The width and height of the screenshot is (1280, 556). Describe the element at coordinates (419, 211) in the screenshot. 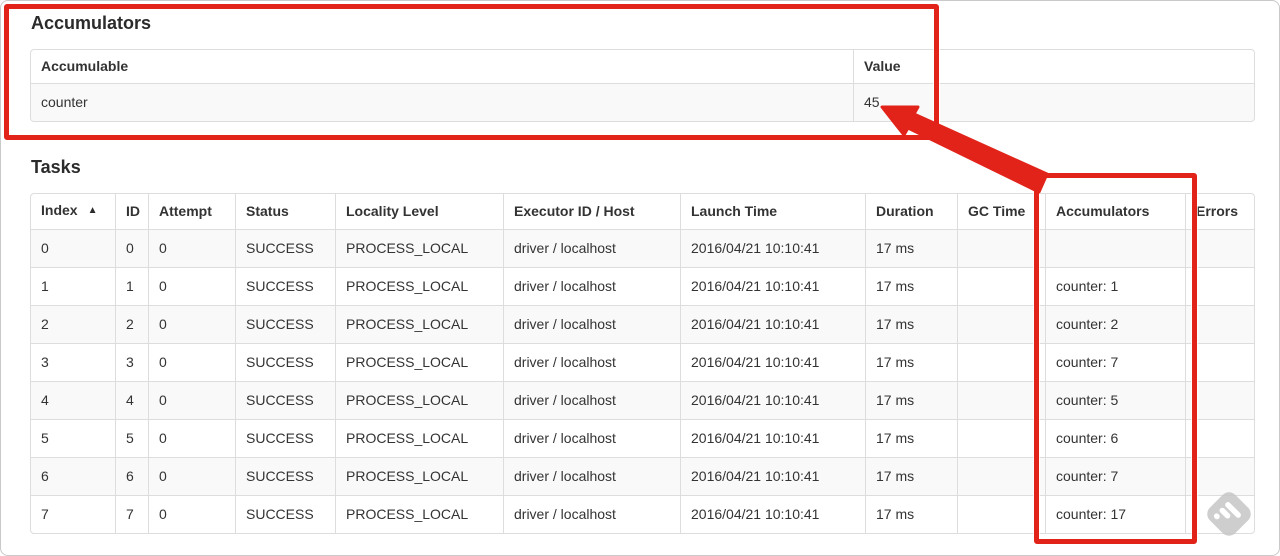

I see `column-header-locality_level: Locality Level` at that location.